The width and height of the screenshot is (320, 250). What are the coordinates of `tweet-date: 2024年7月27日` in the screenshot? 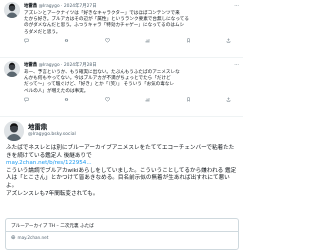 It's located at (80, 6).